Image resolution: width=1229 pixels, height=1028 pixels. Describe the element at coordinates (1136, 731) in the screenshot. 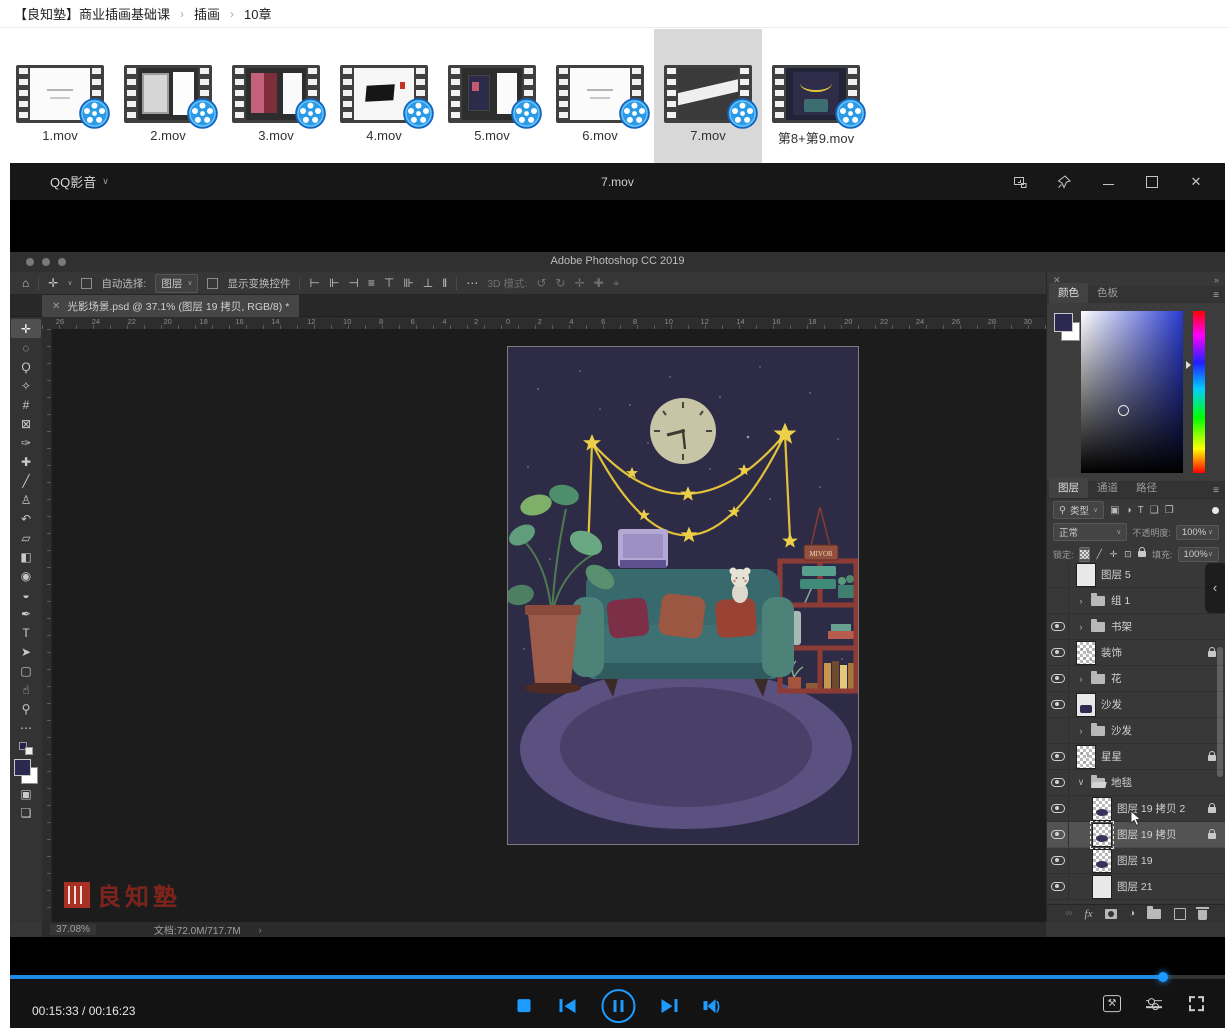

I see `layer-row: › 沙发` at that location.